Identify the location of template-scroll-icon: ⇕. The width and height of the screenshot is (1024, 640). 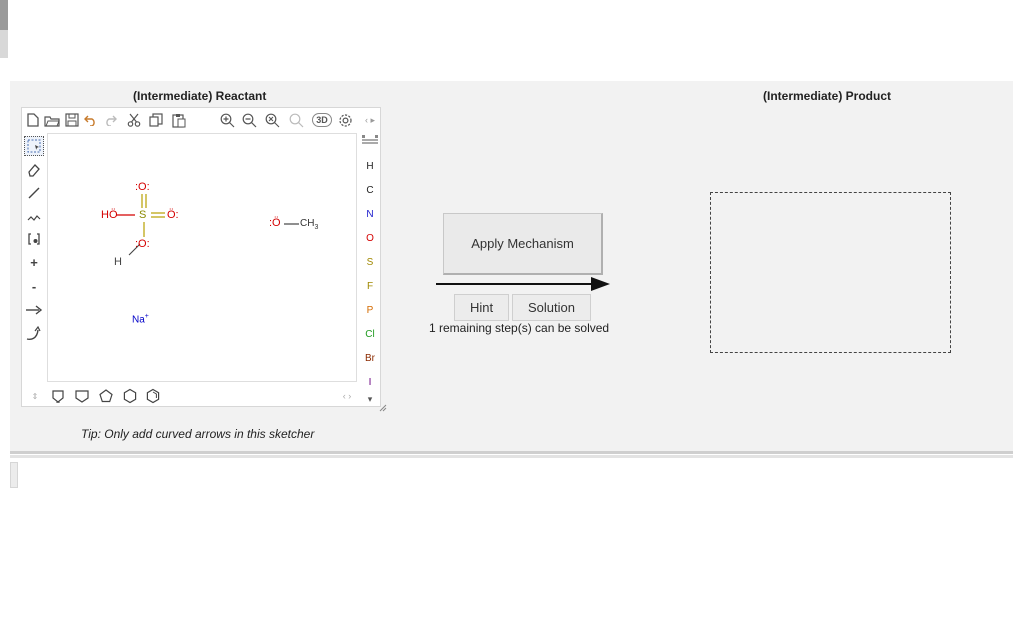
(35, 396).